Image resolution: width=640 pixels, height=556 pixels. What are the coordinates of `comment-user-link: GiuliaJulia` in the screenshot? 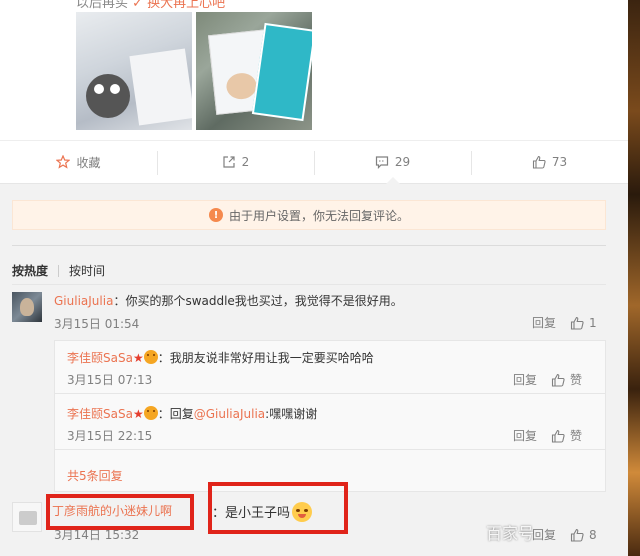 It's located at (83, 301).